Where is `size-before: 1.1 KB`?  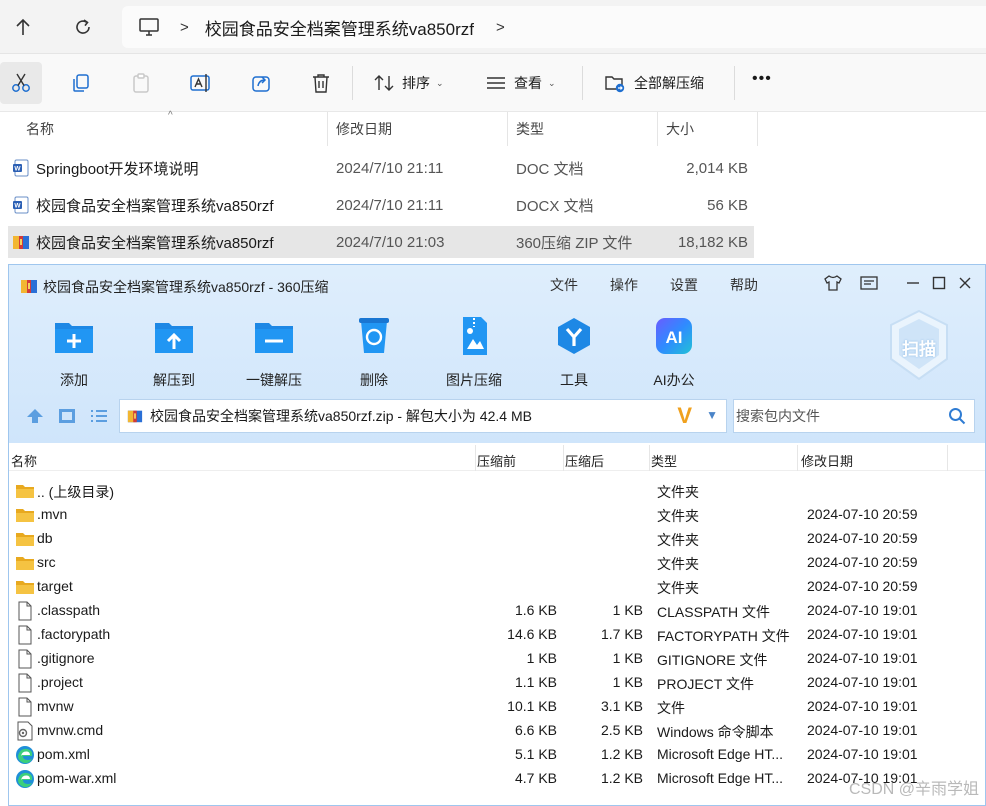
size-before: 1.1 KB is located at coordinates (535, 682).